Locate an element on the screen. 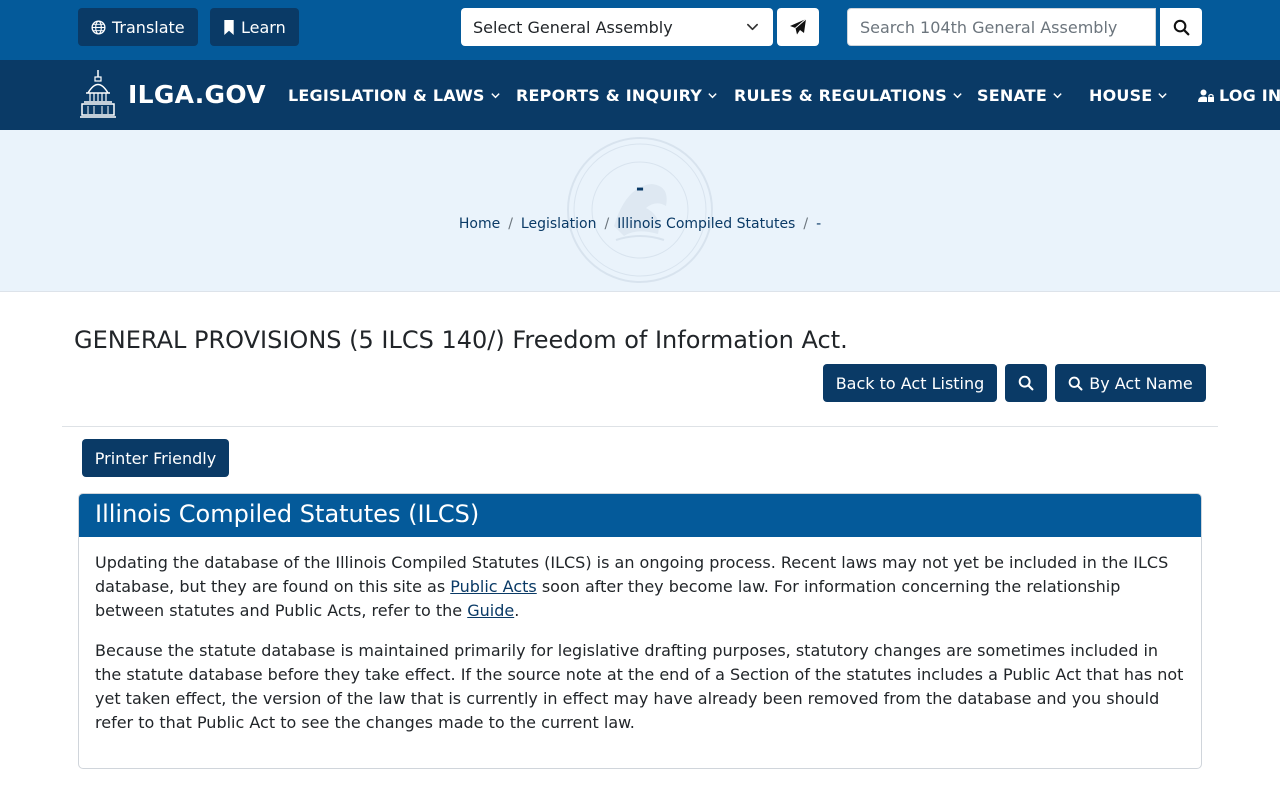 This screenshot has height=800, width=1280. divider is located at coordinates (640, 426).